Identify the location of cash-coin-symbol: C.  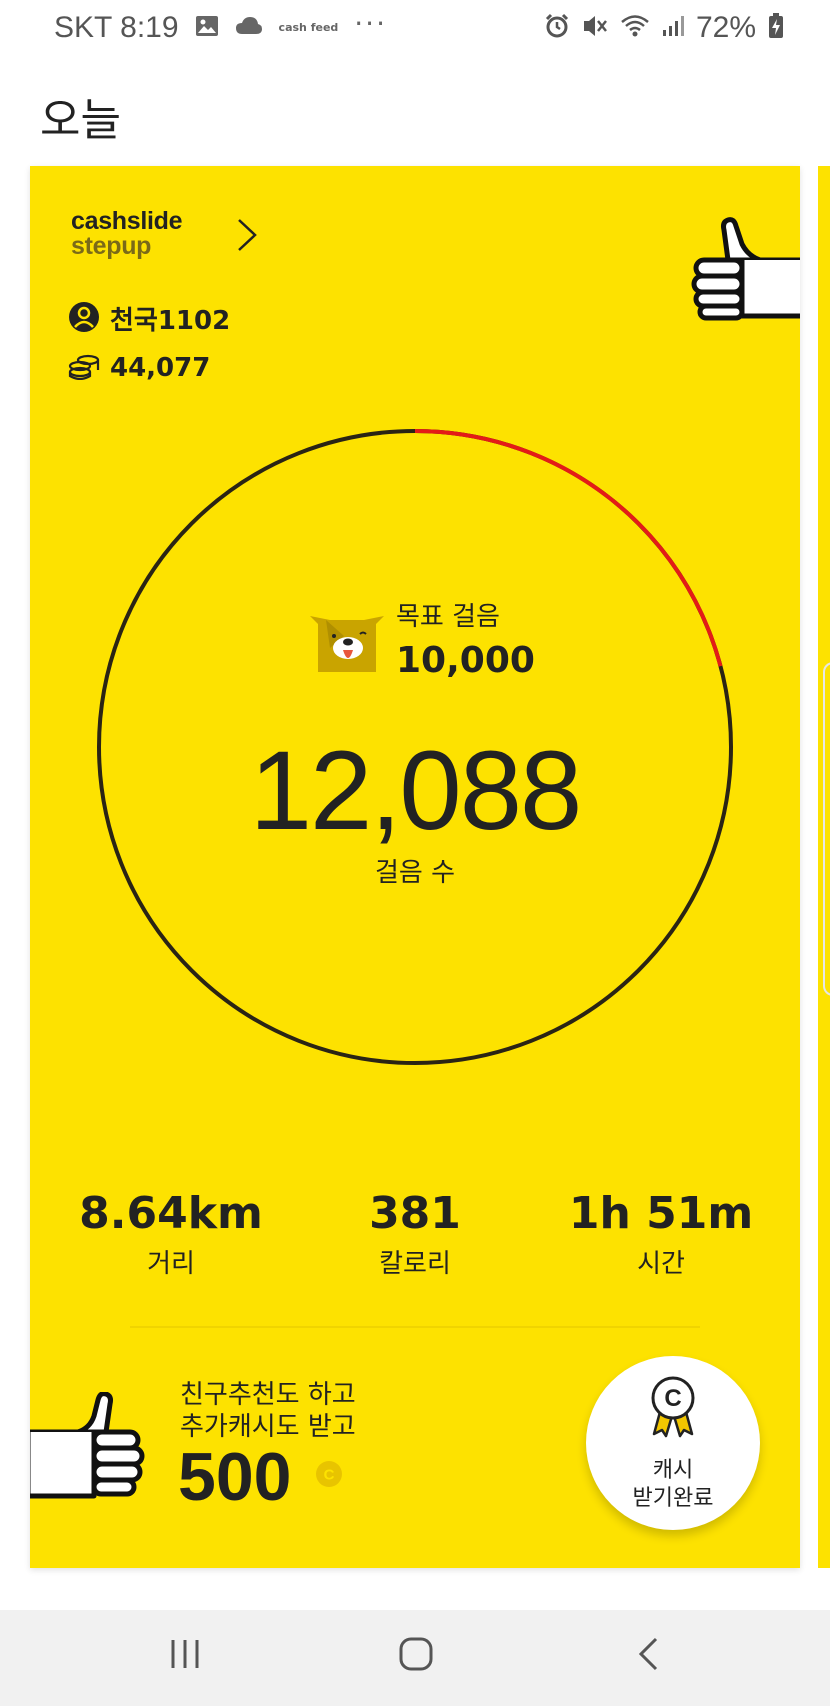
(329, 1475).